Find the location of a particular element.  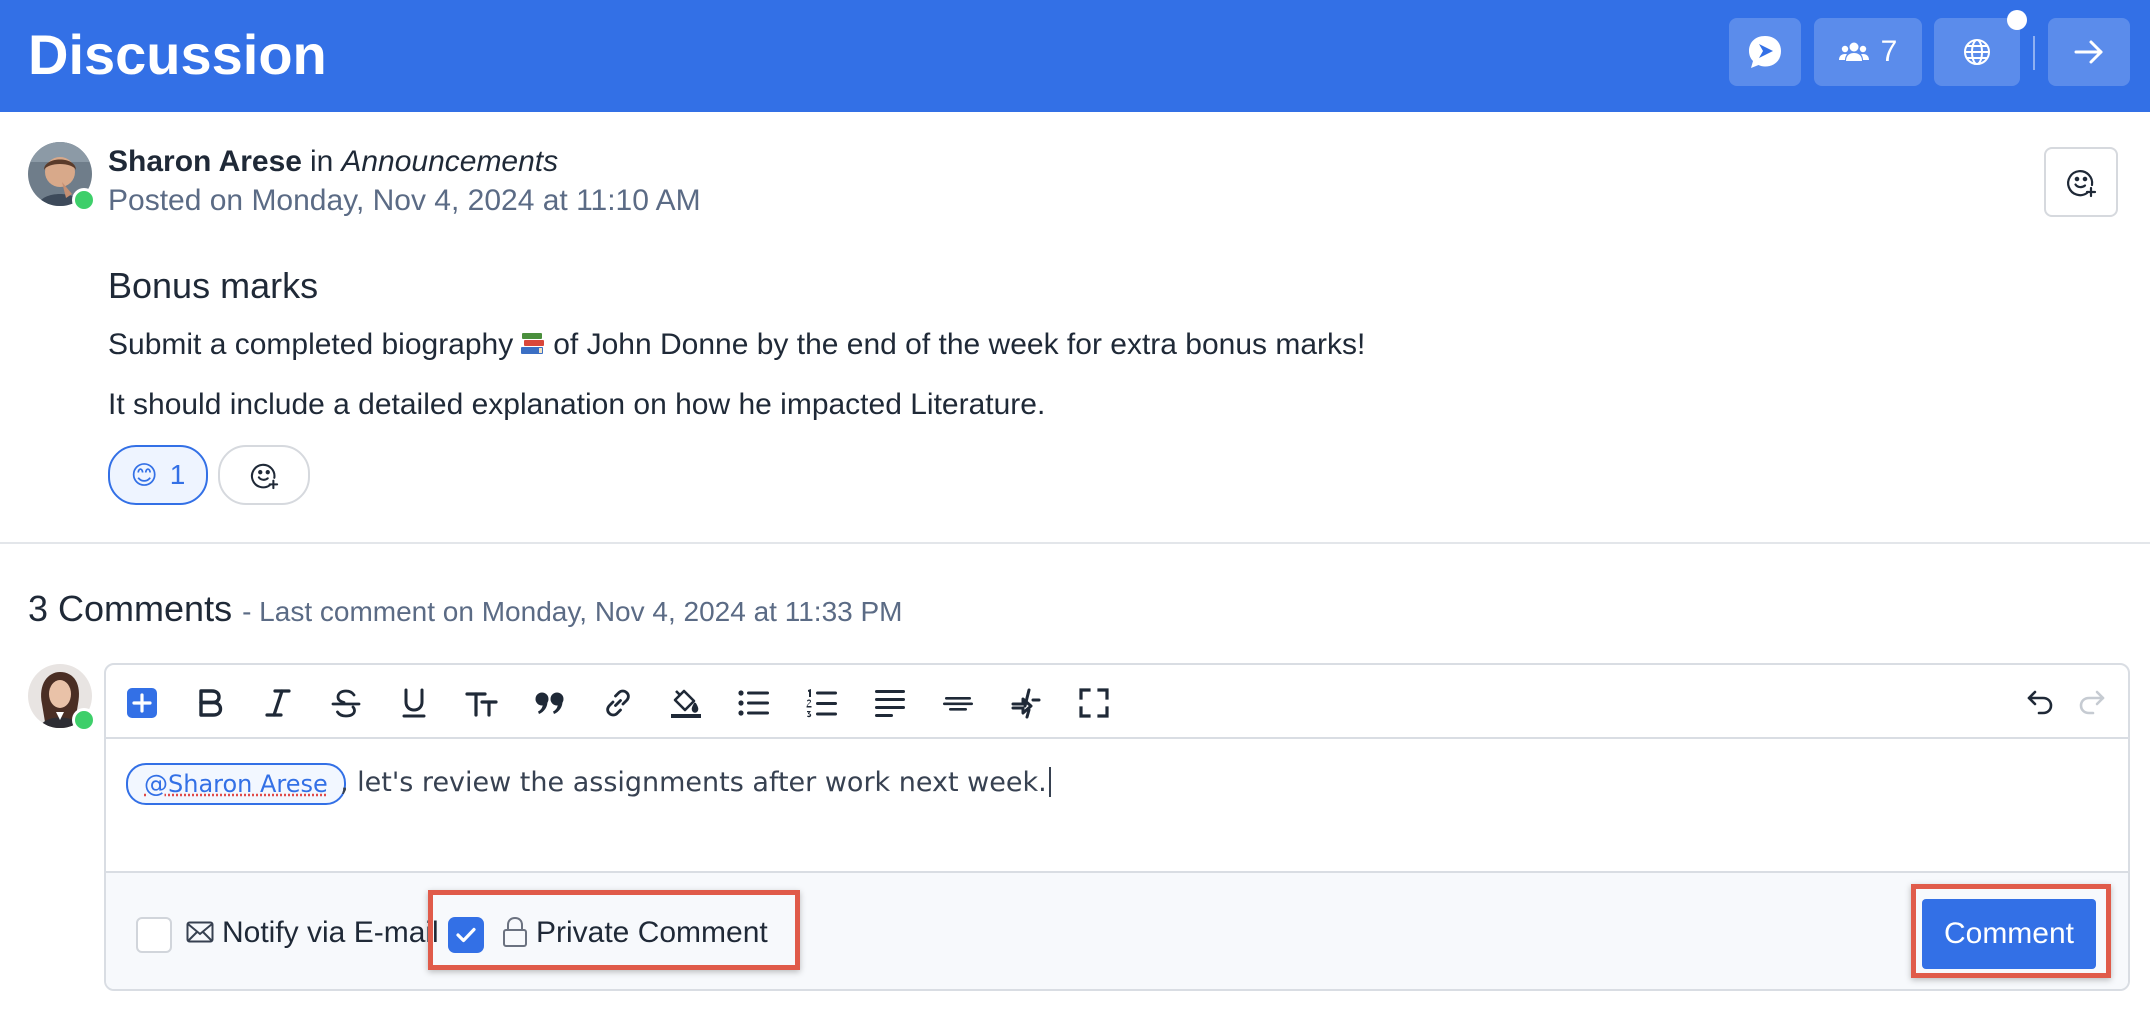

numbered-list-button is located at coordinates (822, 703).